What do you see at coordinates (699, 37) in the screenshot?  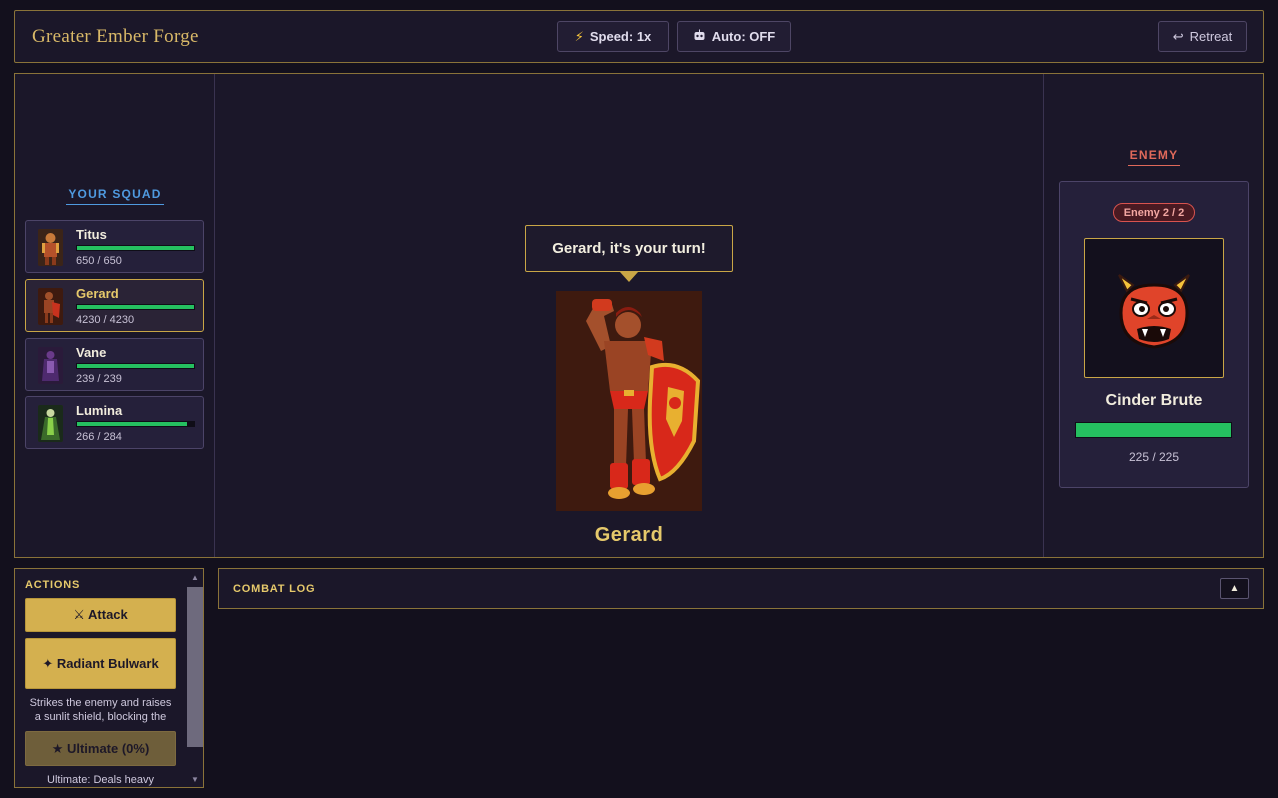 I see `robot-icon` at bounding box center [699, 37].